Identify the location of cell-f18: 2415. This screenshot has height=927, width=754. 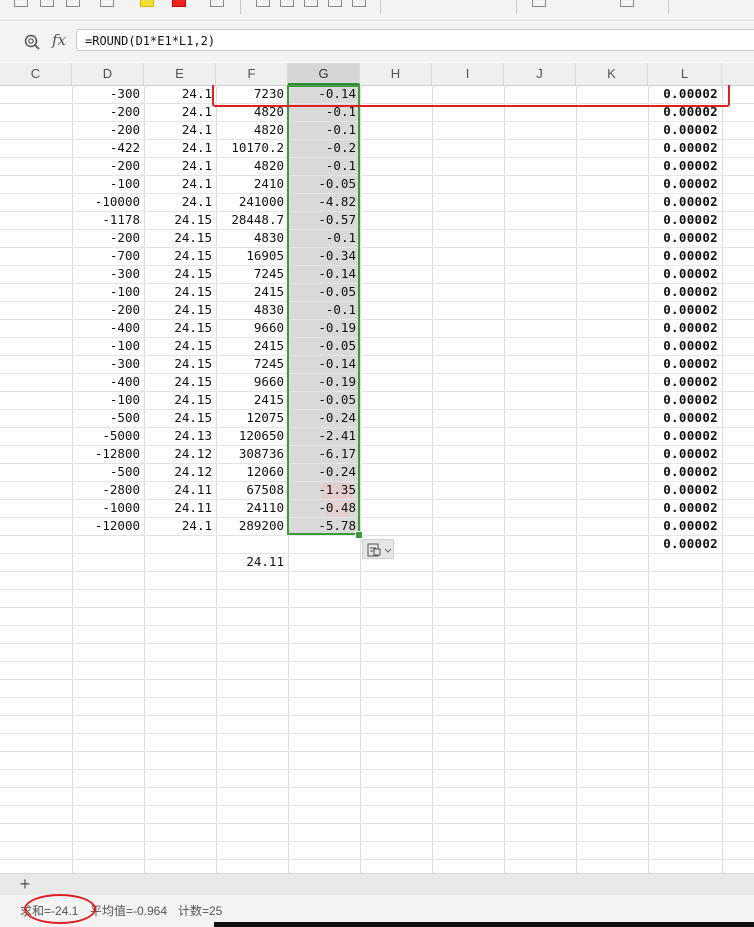
(252, 400).